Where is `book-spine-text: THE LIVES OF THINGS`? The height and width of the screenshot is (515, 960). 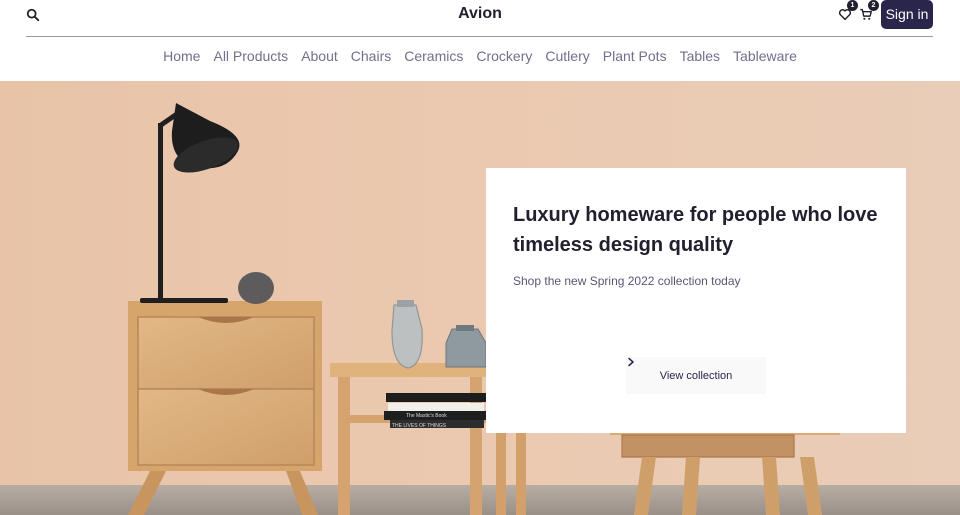
book-spine-text: THE LIVES OF THINGS is located at coordinates (419, 426).